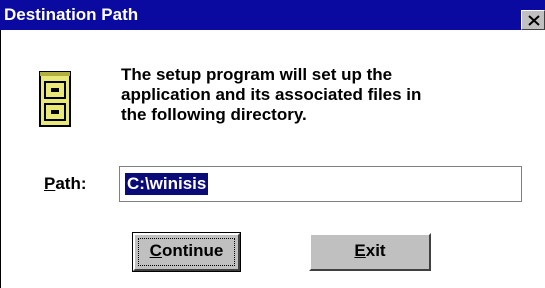 The image size is (545, 288). What do you see at coordinates (155, 250) in the screenshot?
I see `continue-mnemonic: C` at bounding box center [155, 250].